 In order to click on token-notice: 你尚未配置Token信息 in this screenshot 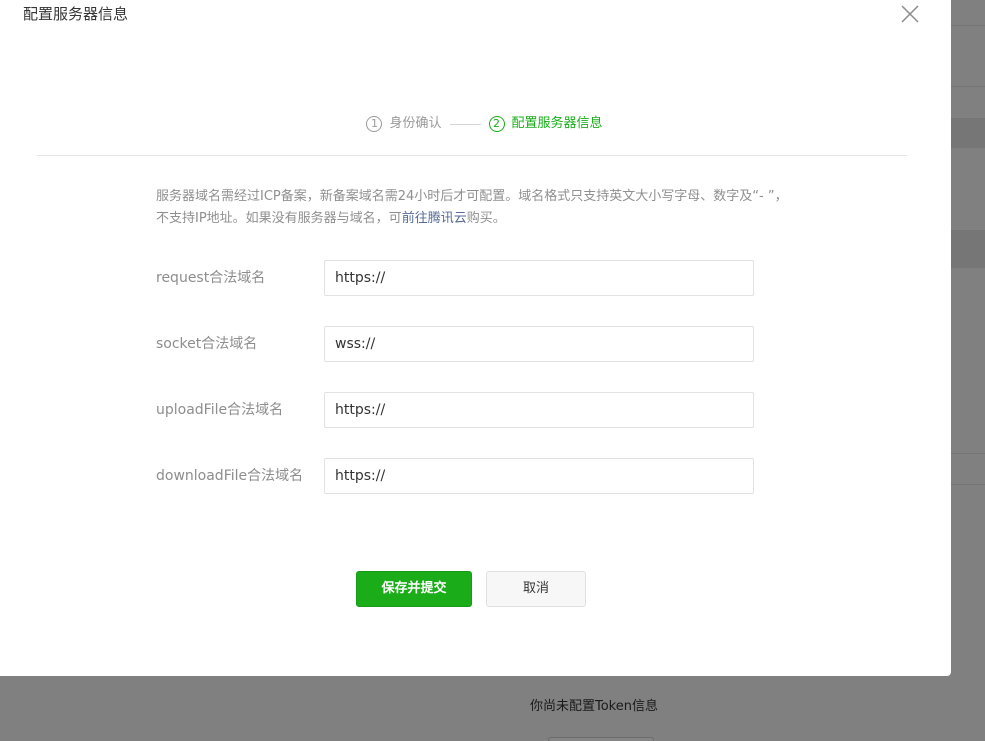, I will do `click(594, 706)`.